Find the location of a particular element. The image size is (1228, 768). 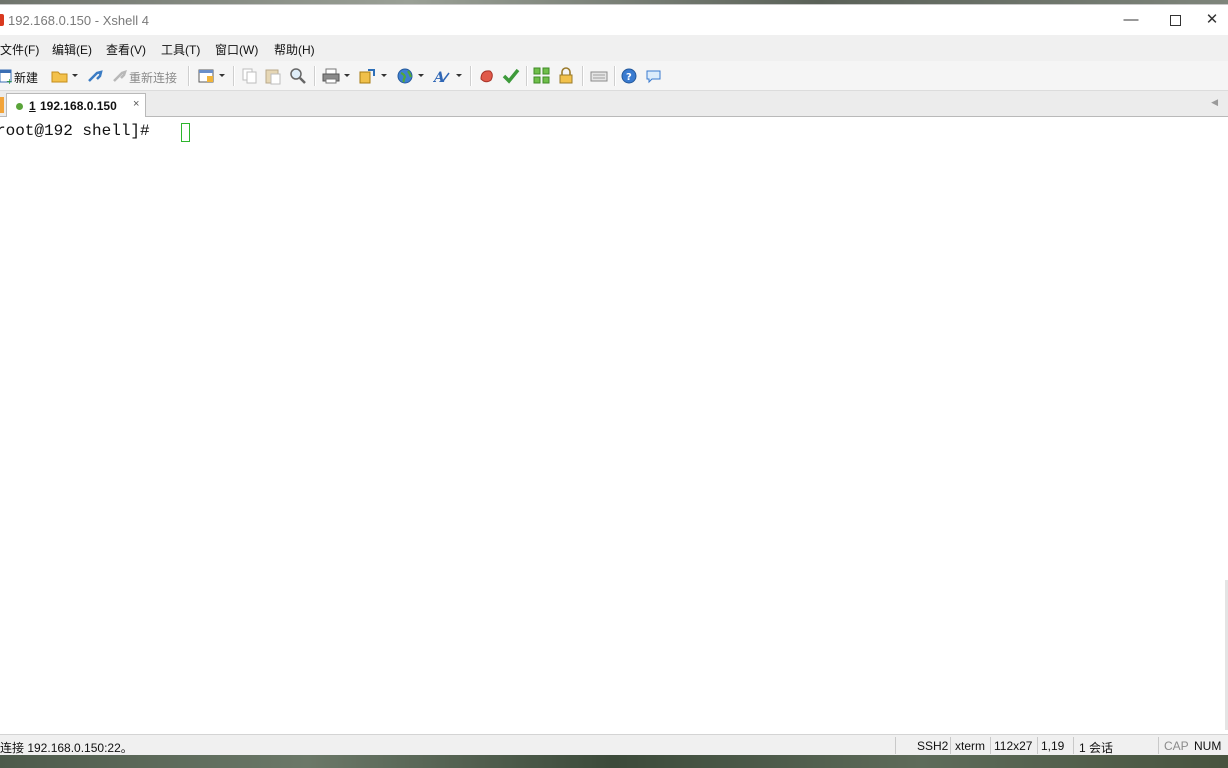

maximize-icon is located at coordinates (1175, 20).